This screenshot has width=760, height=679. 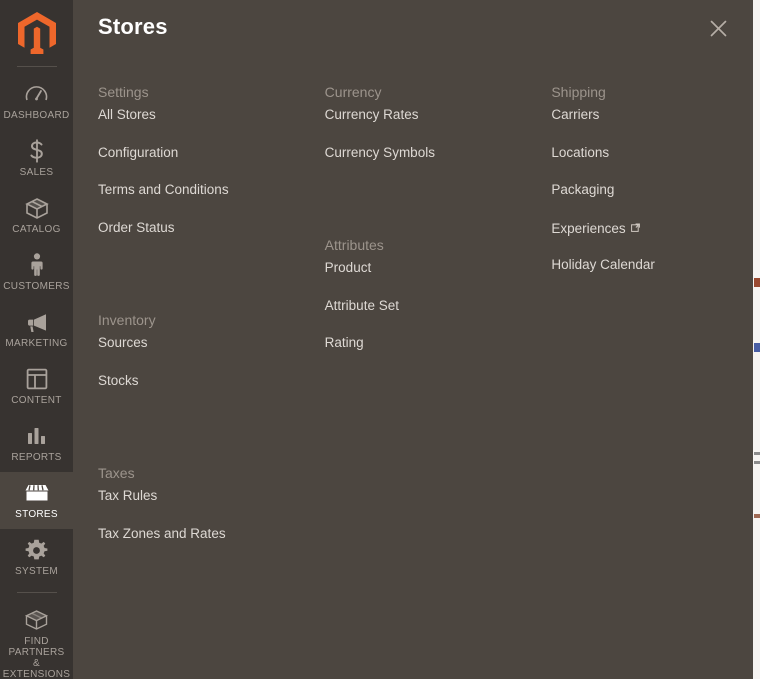 I want to click on extension-box-icon, so click(x=36, y=620).